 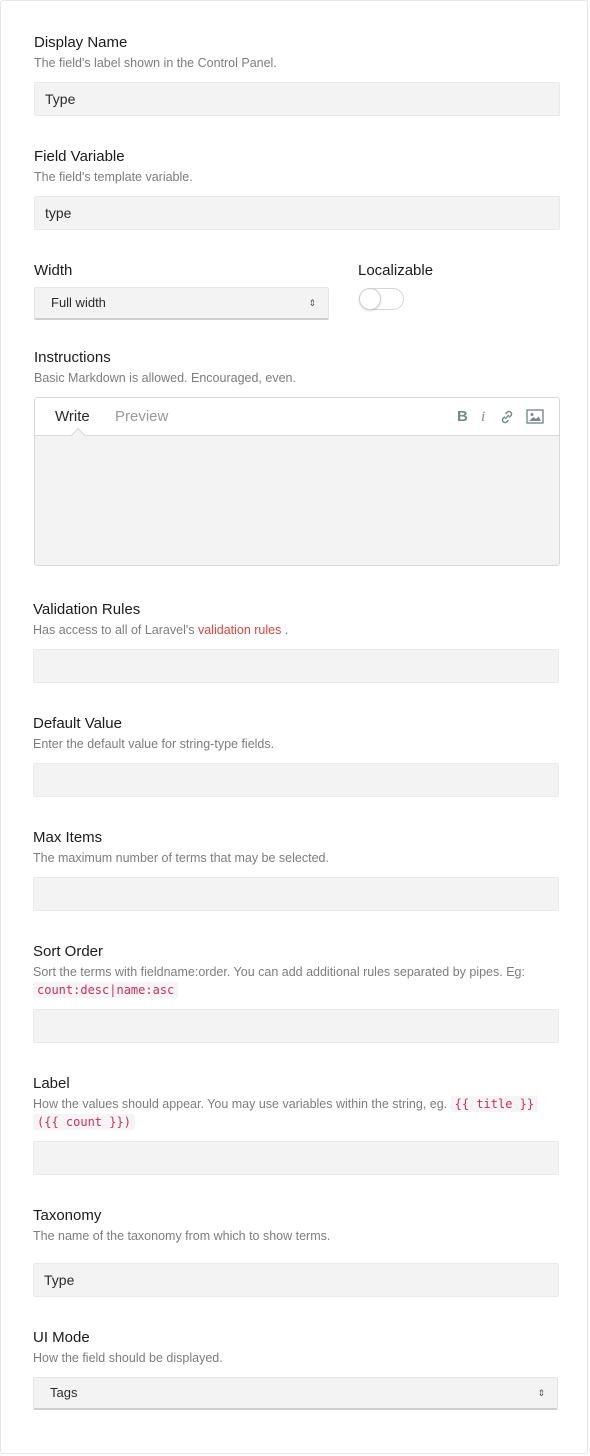 I want to click on default-value-input, so click(x=296, y=780).